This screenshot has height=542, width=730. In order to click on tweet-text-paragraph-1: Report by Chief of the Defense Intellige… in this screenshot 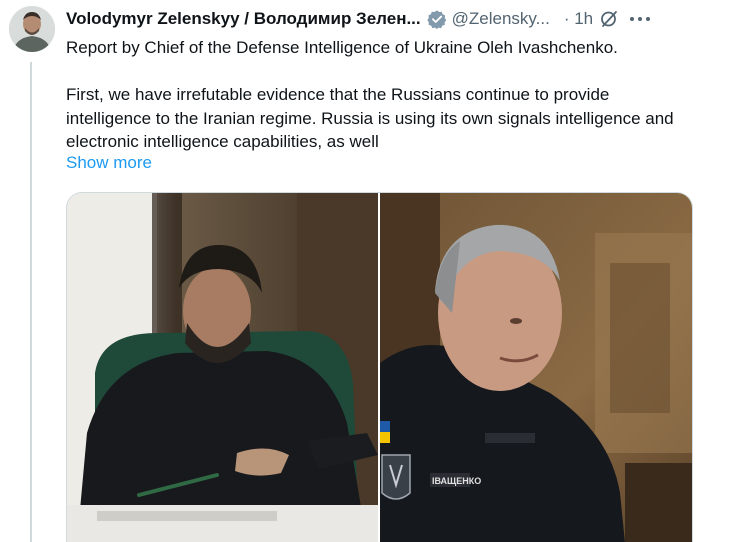, I will do `click(342, 47)`.